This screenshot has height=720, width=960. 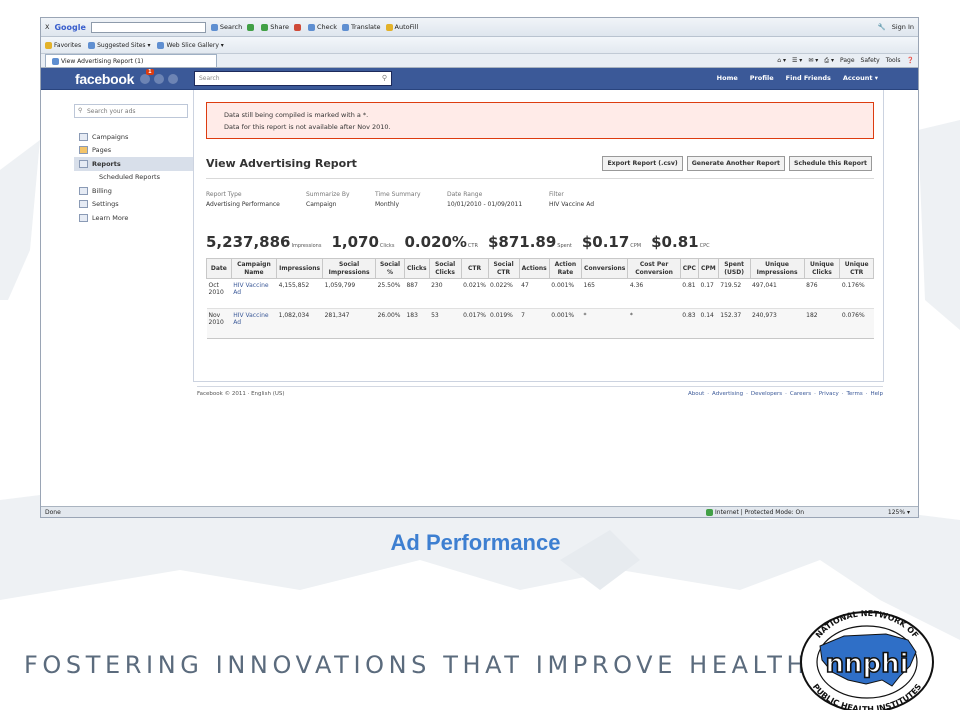 What do you see at coordinates (298, 27) in the screenshot?
I see `gear-icon` at bounding box center [298, 27].